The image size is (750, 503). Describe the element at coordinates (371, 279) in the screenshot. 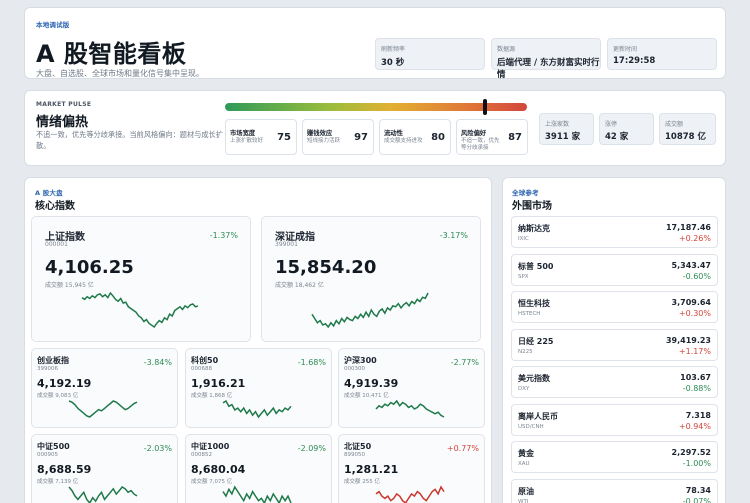

I see `index-card-large: 深证成指 399001 -3.17% 15,854.20 成交额 18,462 亿` at that location.